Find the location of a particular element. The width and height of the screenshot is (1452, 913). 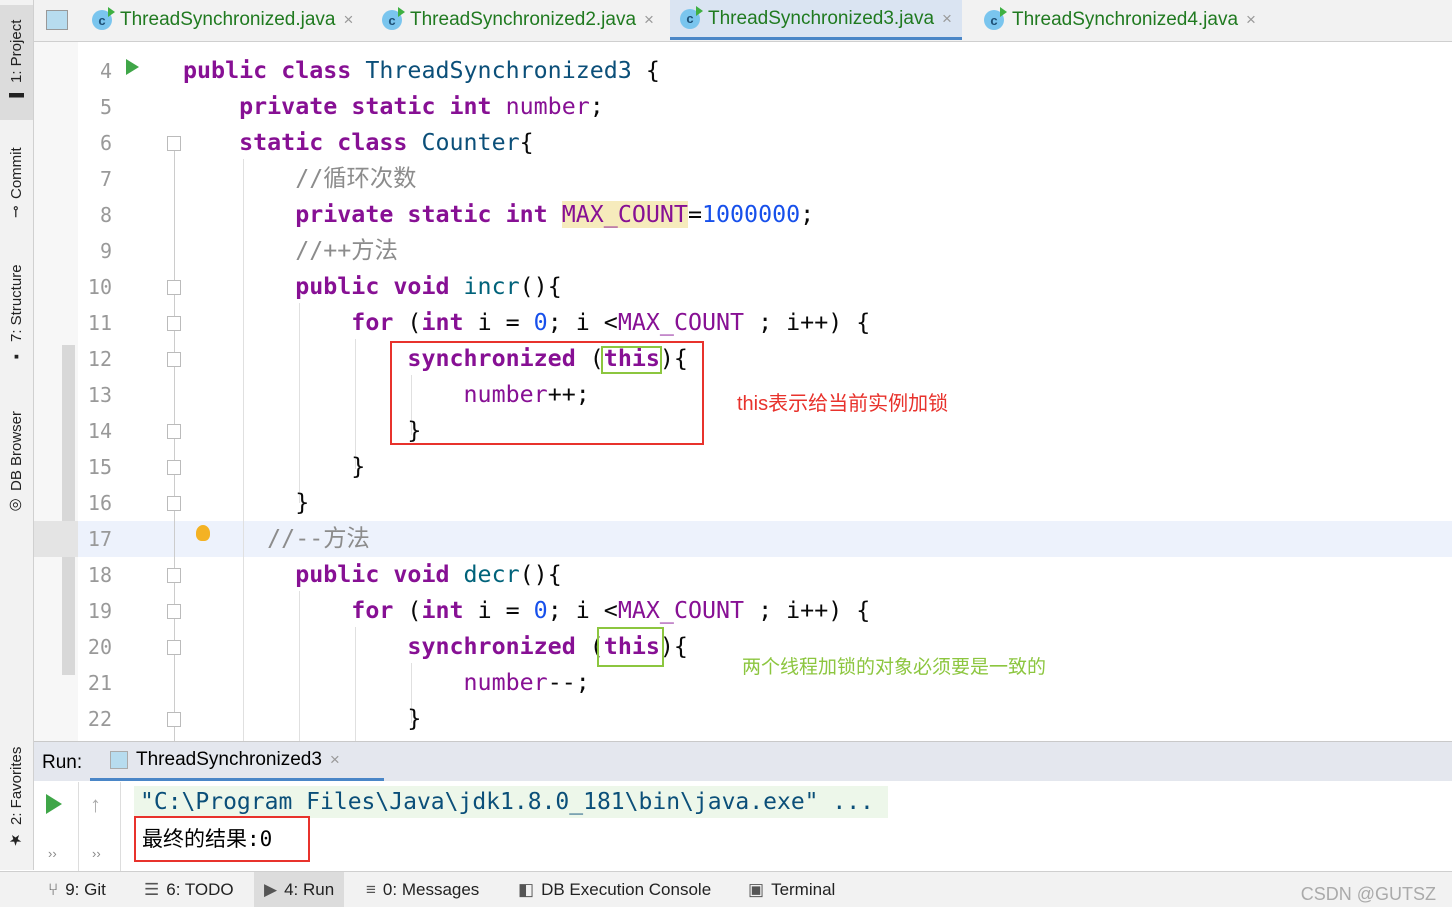

code-token: ){ is located at coordinates (673, 646).